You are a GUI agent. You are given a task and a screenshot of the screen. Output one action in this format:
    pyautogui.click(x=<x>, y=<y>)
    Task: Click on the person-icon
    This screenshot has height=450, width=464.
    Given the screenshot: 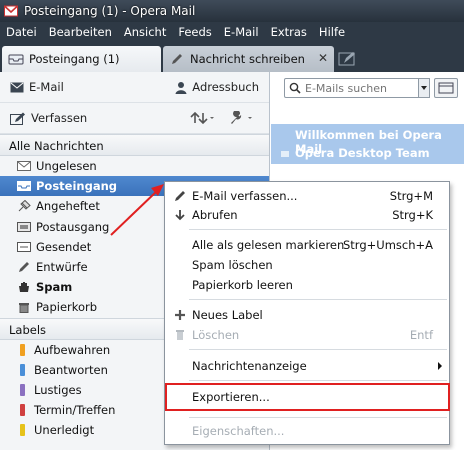 What is the action you would take?
    pyautogui.click(x=181, y=87)
    